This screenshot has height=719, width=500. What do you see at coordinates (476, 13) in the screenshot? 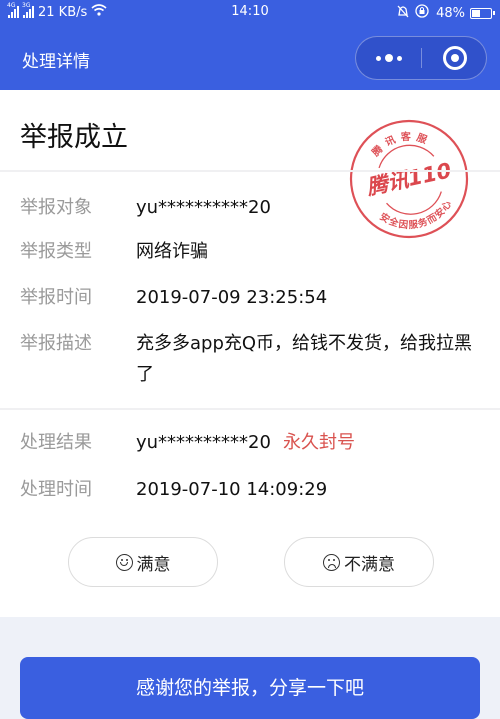
I see `battery-fill` at bounding box center [476, 13].